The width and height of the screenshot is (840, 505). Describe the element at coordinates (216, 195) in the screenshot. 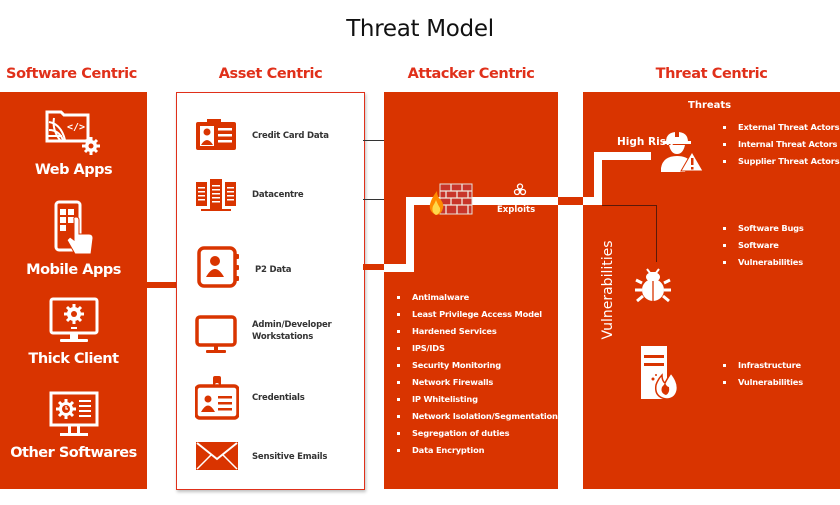

I see `server-rack-icon` at that location.